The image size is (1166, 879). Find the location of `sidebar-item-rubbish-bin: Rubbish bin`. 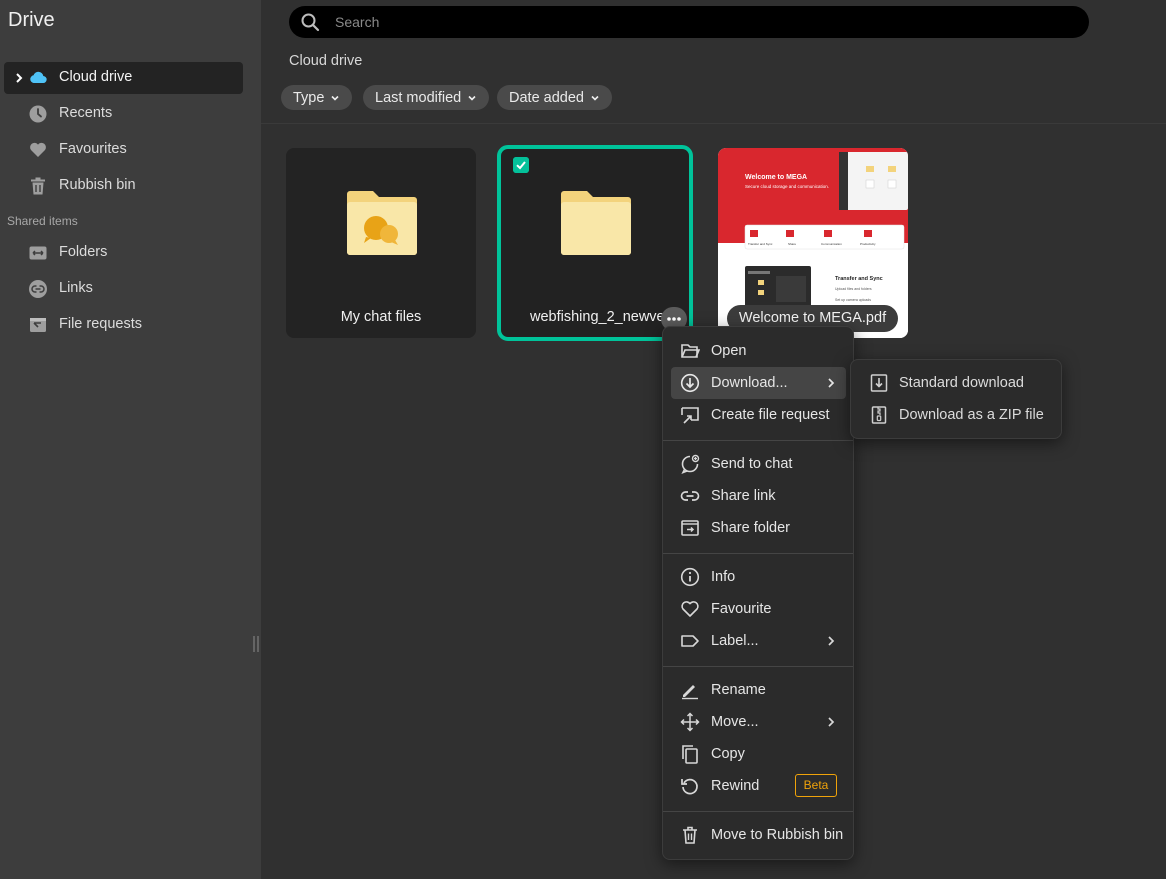

sidebar-item-rubbish-bin: Rubbish bin is located at coordinates (123, 186).